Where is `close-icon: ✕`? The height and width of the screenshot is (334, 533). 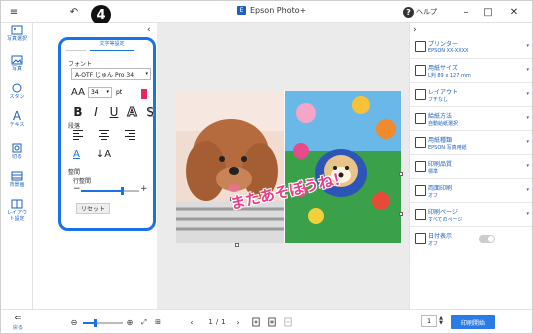 close-icon: ✕ is located at coordinates (514, 12).